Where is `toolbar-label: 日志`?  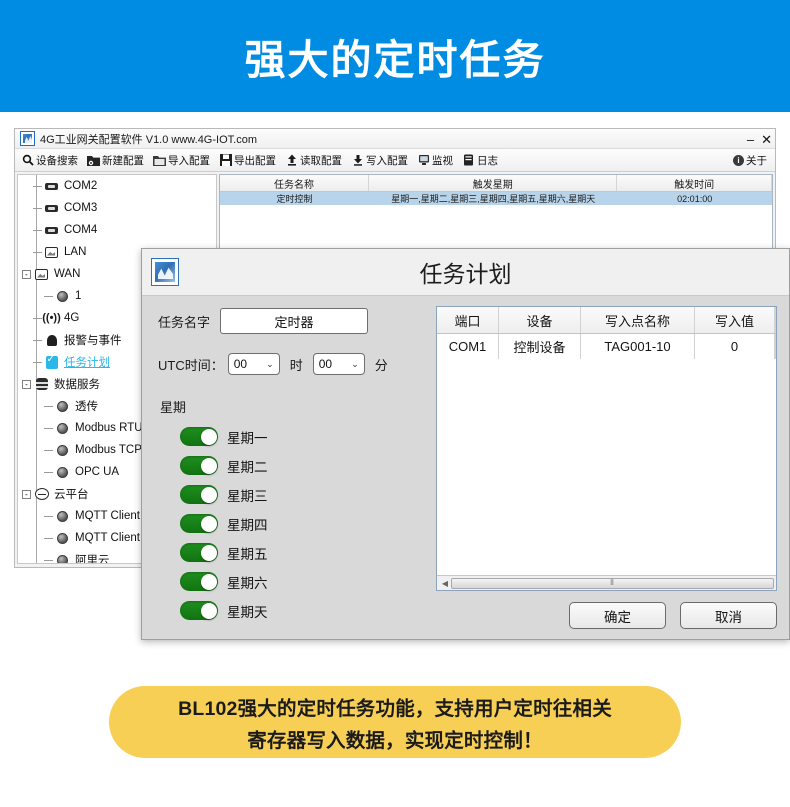 toolbar-label: 日志 is located at coordinates (487, 160).